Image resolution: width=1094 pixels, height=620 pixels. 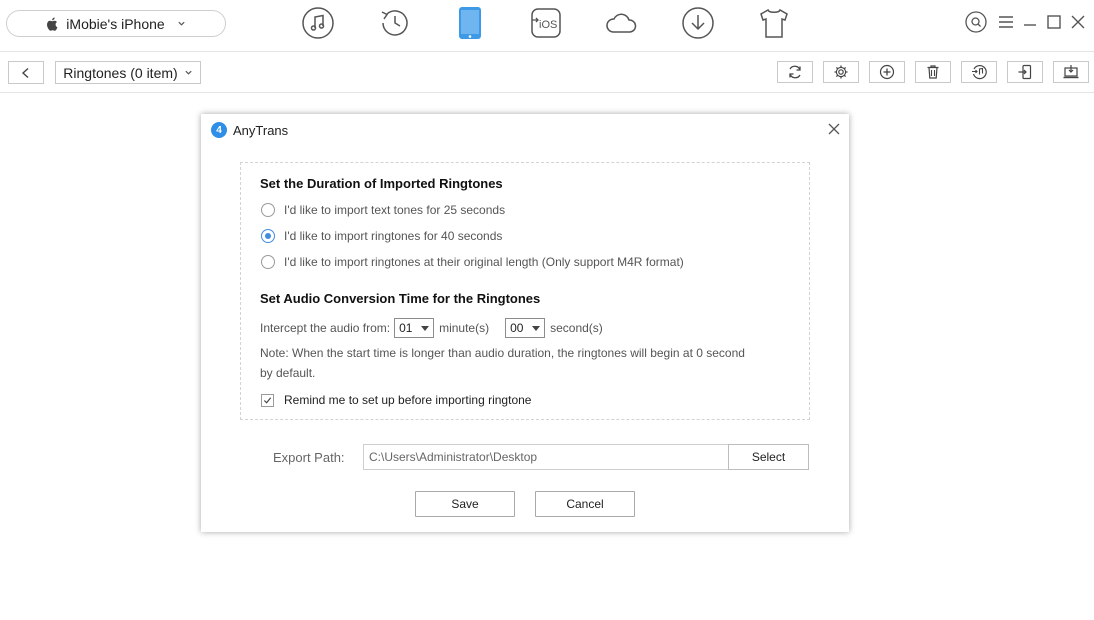 I want to click on checkmark-icon, so click(x=267, y=400).